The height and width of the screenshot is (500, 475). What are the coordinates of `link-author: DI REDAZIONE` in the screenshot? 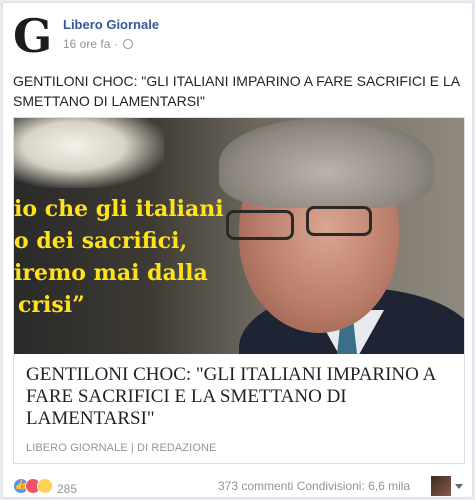 It's located at (177, 448).